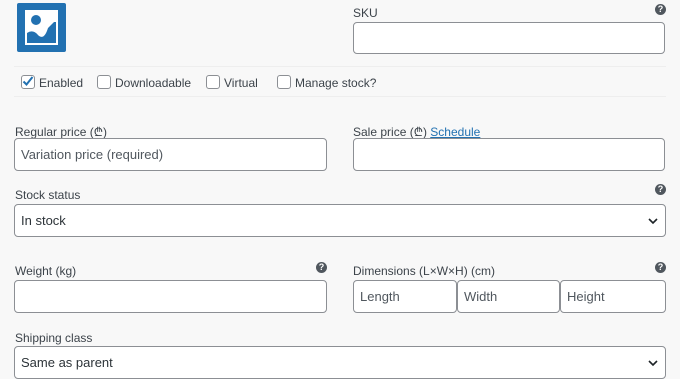 Image resolution: width=680 pixels, height=379 pixels. Describe the element at coordinates (365, 13) in the screenshot. I see `sku-label: SKU` at that location.